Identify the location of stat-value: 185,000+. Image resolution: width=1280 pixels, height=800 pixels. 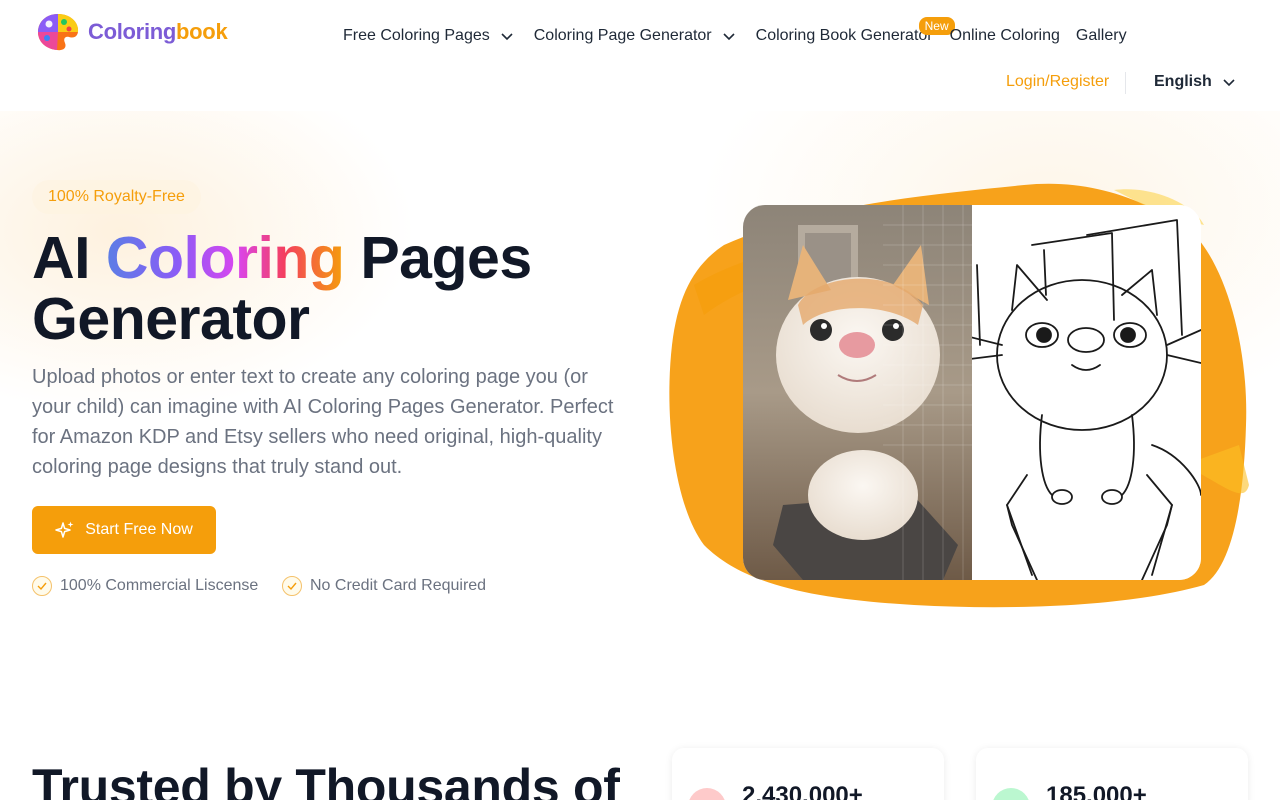
(1096, 791).